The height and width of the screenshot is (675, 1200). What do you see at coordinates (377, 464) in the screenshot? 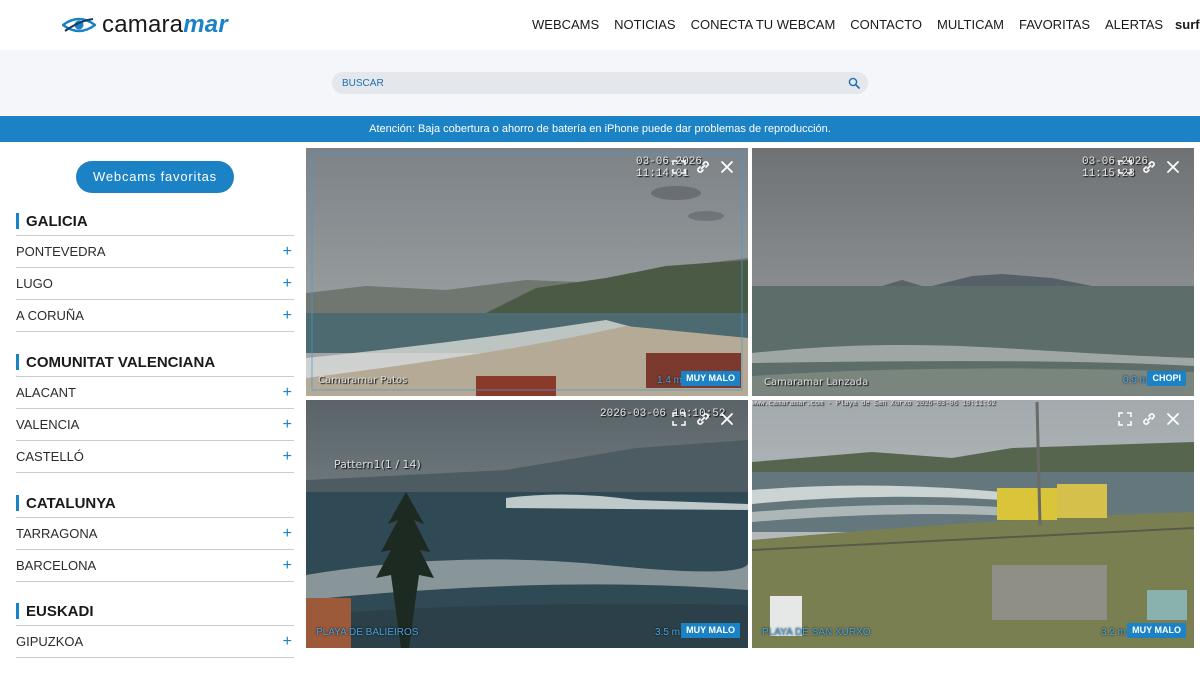
I see `webcam-watermark: Pattern1(1 / 14)` at bounding box center [377, 464].